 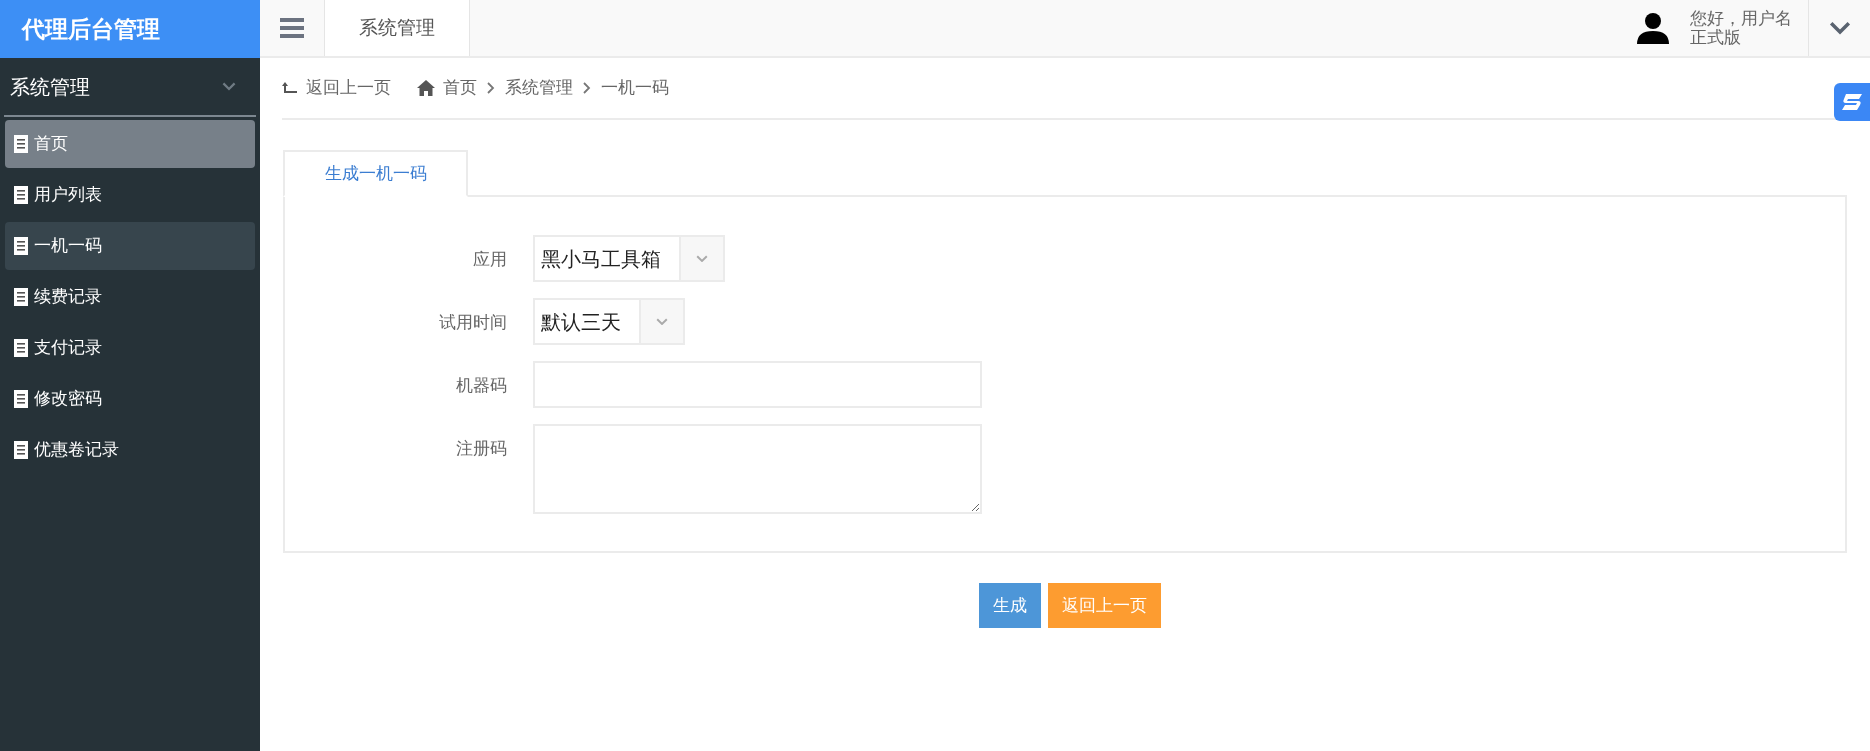 I want to click on sidebar-section: 系统管理, so click(x=130, y=87).